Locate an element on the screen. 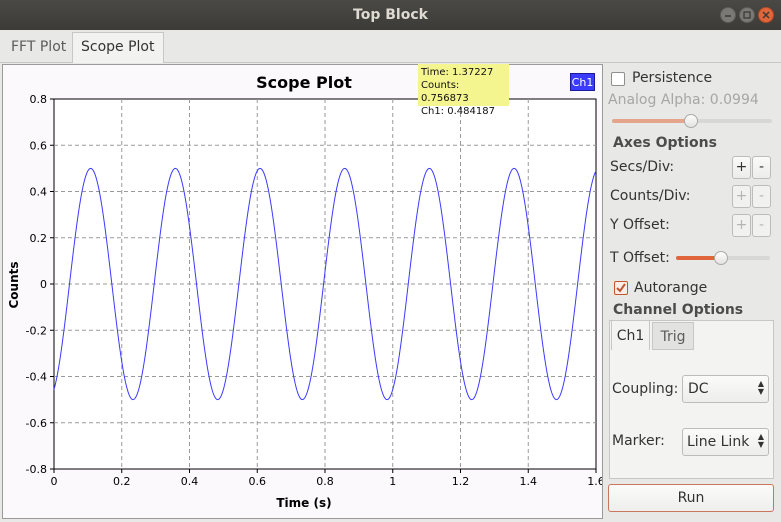 This screenshot has height=522, width=781. x-tick-label: 1 is located at coordinates (392, 481).